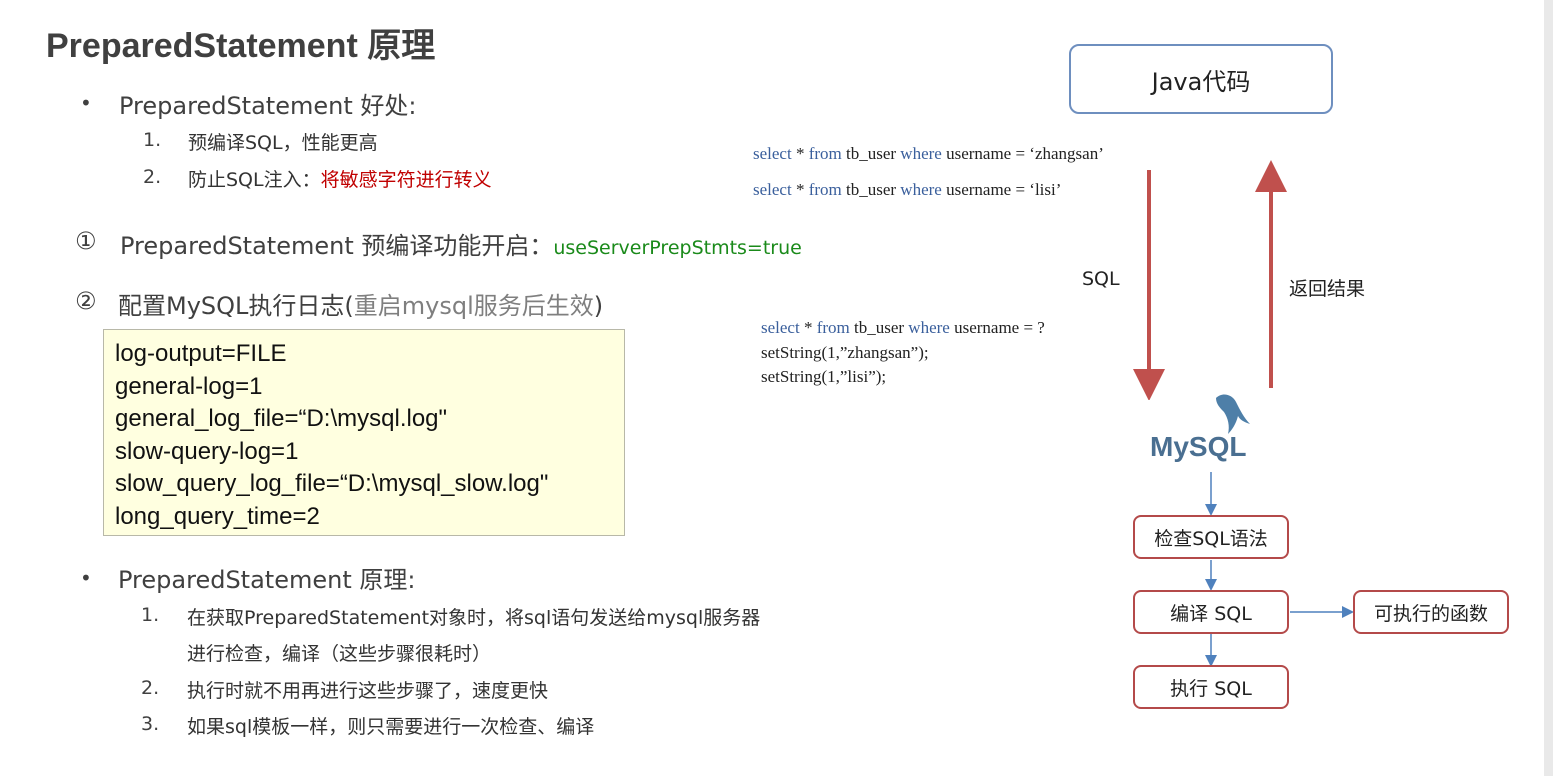  Describe the element at coordinates (473, 306) in the screenshot. I see `restart-note: 重启mysql服务后生效` at that location.